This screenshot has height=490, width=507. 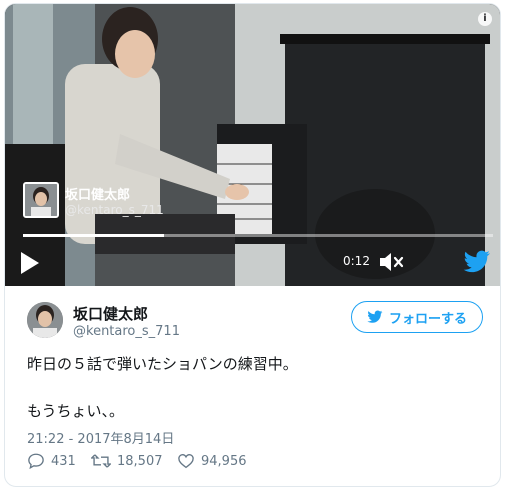 What do you see at coordinates (224, 461) in the screenshot?
I see `like-count: 94,956` at bounding box center [224, 461].